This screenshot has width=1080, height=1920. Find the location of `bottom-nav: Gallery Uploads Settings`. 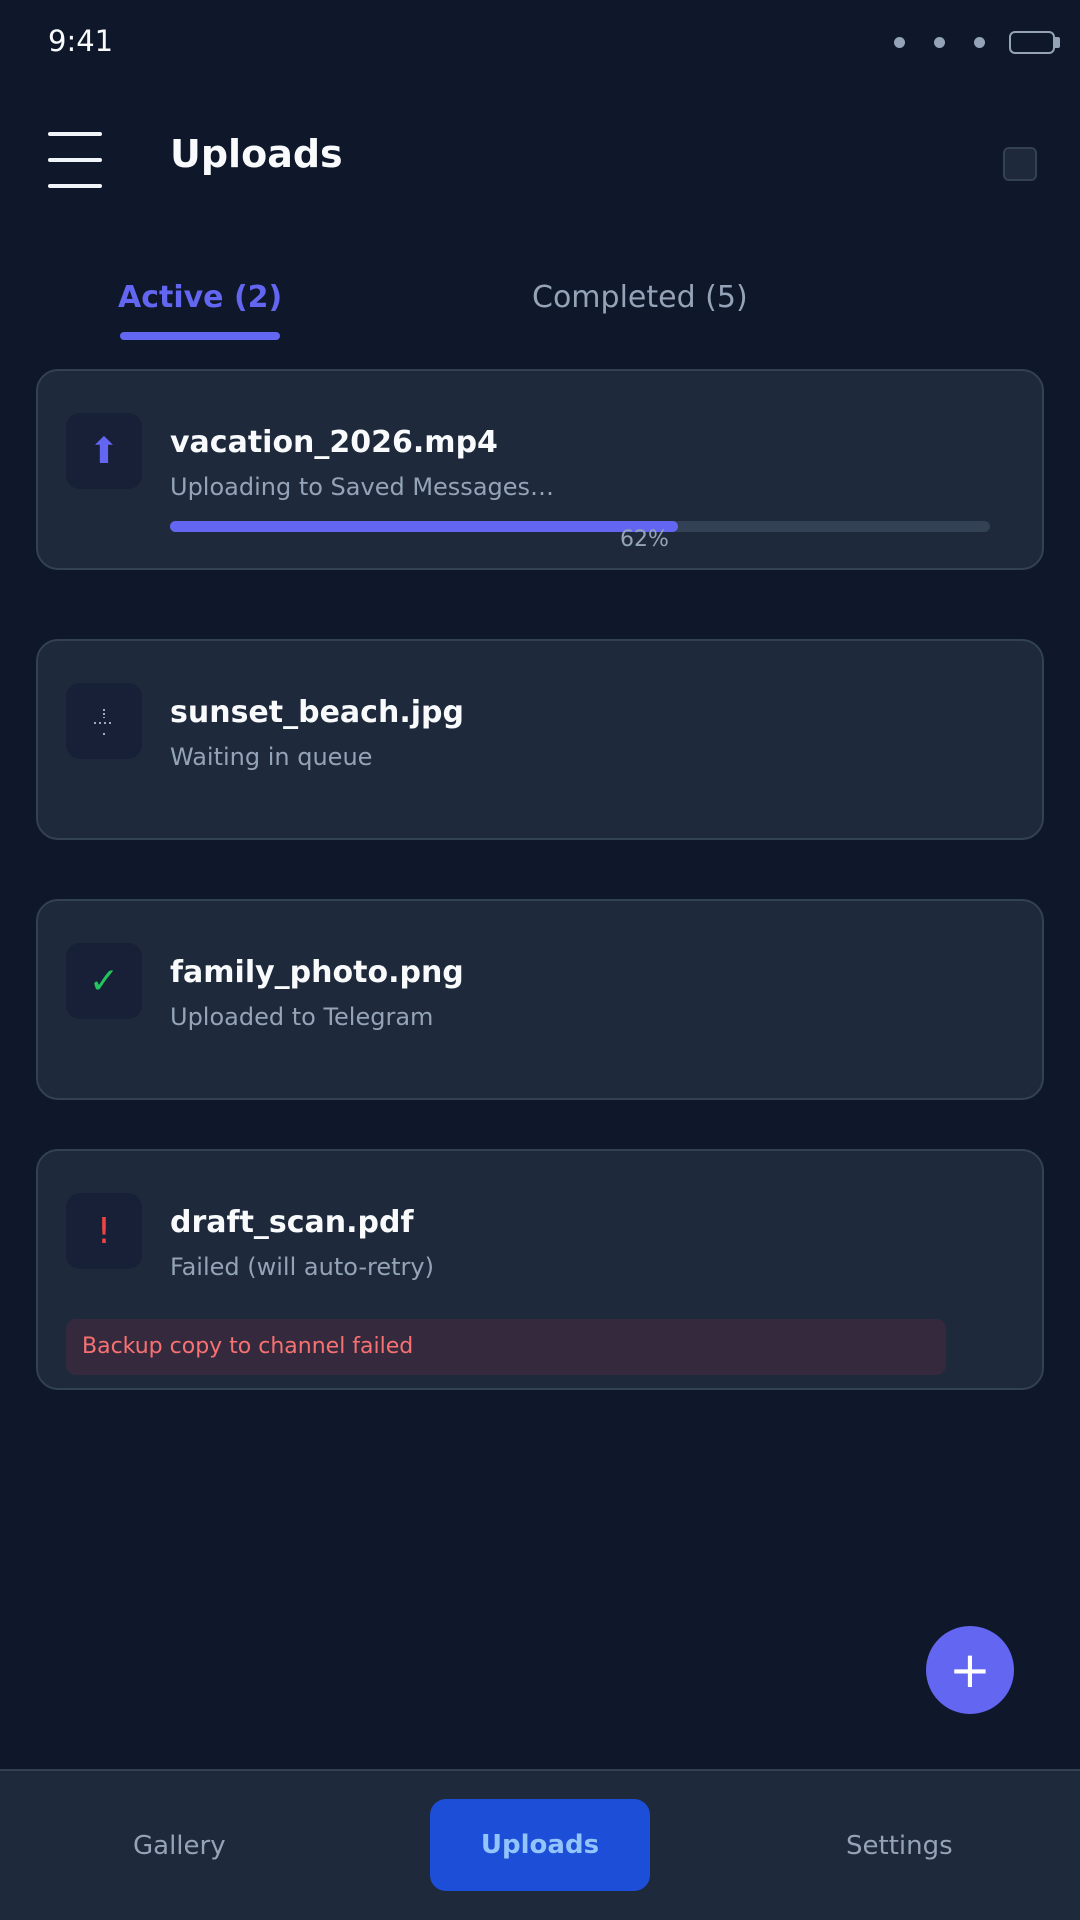

bottom-nav: Gallery Uploads Settings is located at coordinates (540, 1844).